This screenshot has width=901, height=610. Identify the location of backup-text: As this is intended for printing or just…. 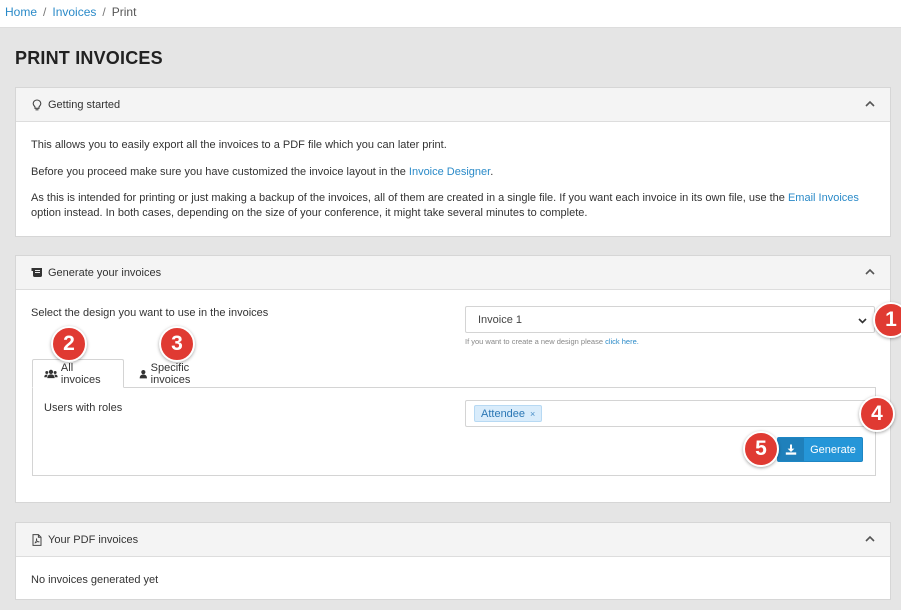
(445, 205).